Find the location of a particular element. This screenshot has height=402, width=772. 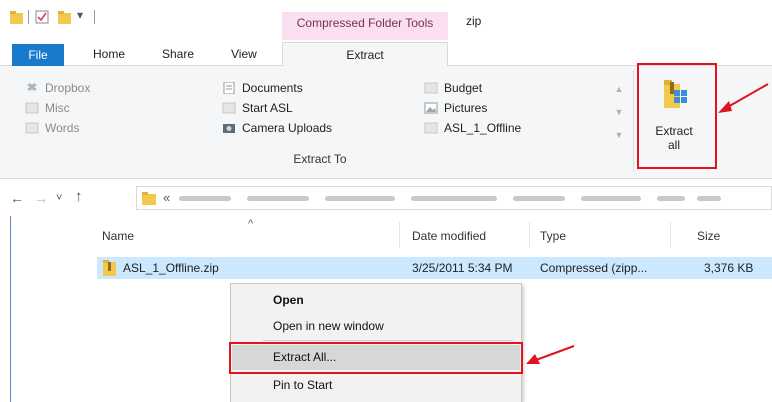

address-box: « is located at coordinates (454, 198).